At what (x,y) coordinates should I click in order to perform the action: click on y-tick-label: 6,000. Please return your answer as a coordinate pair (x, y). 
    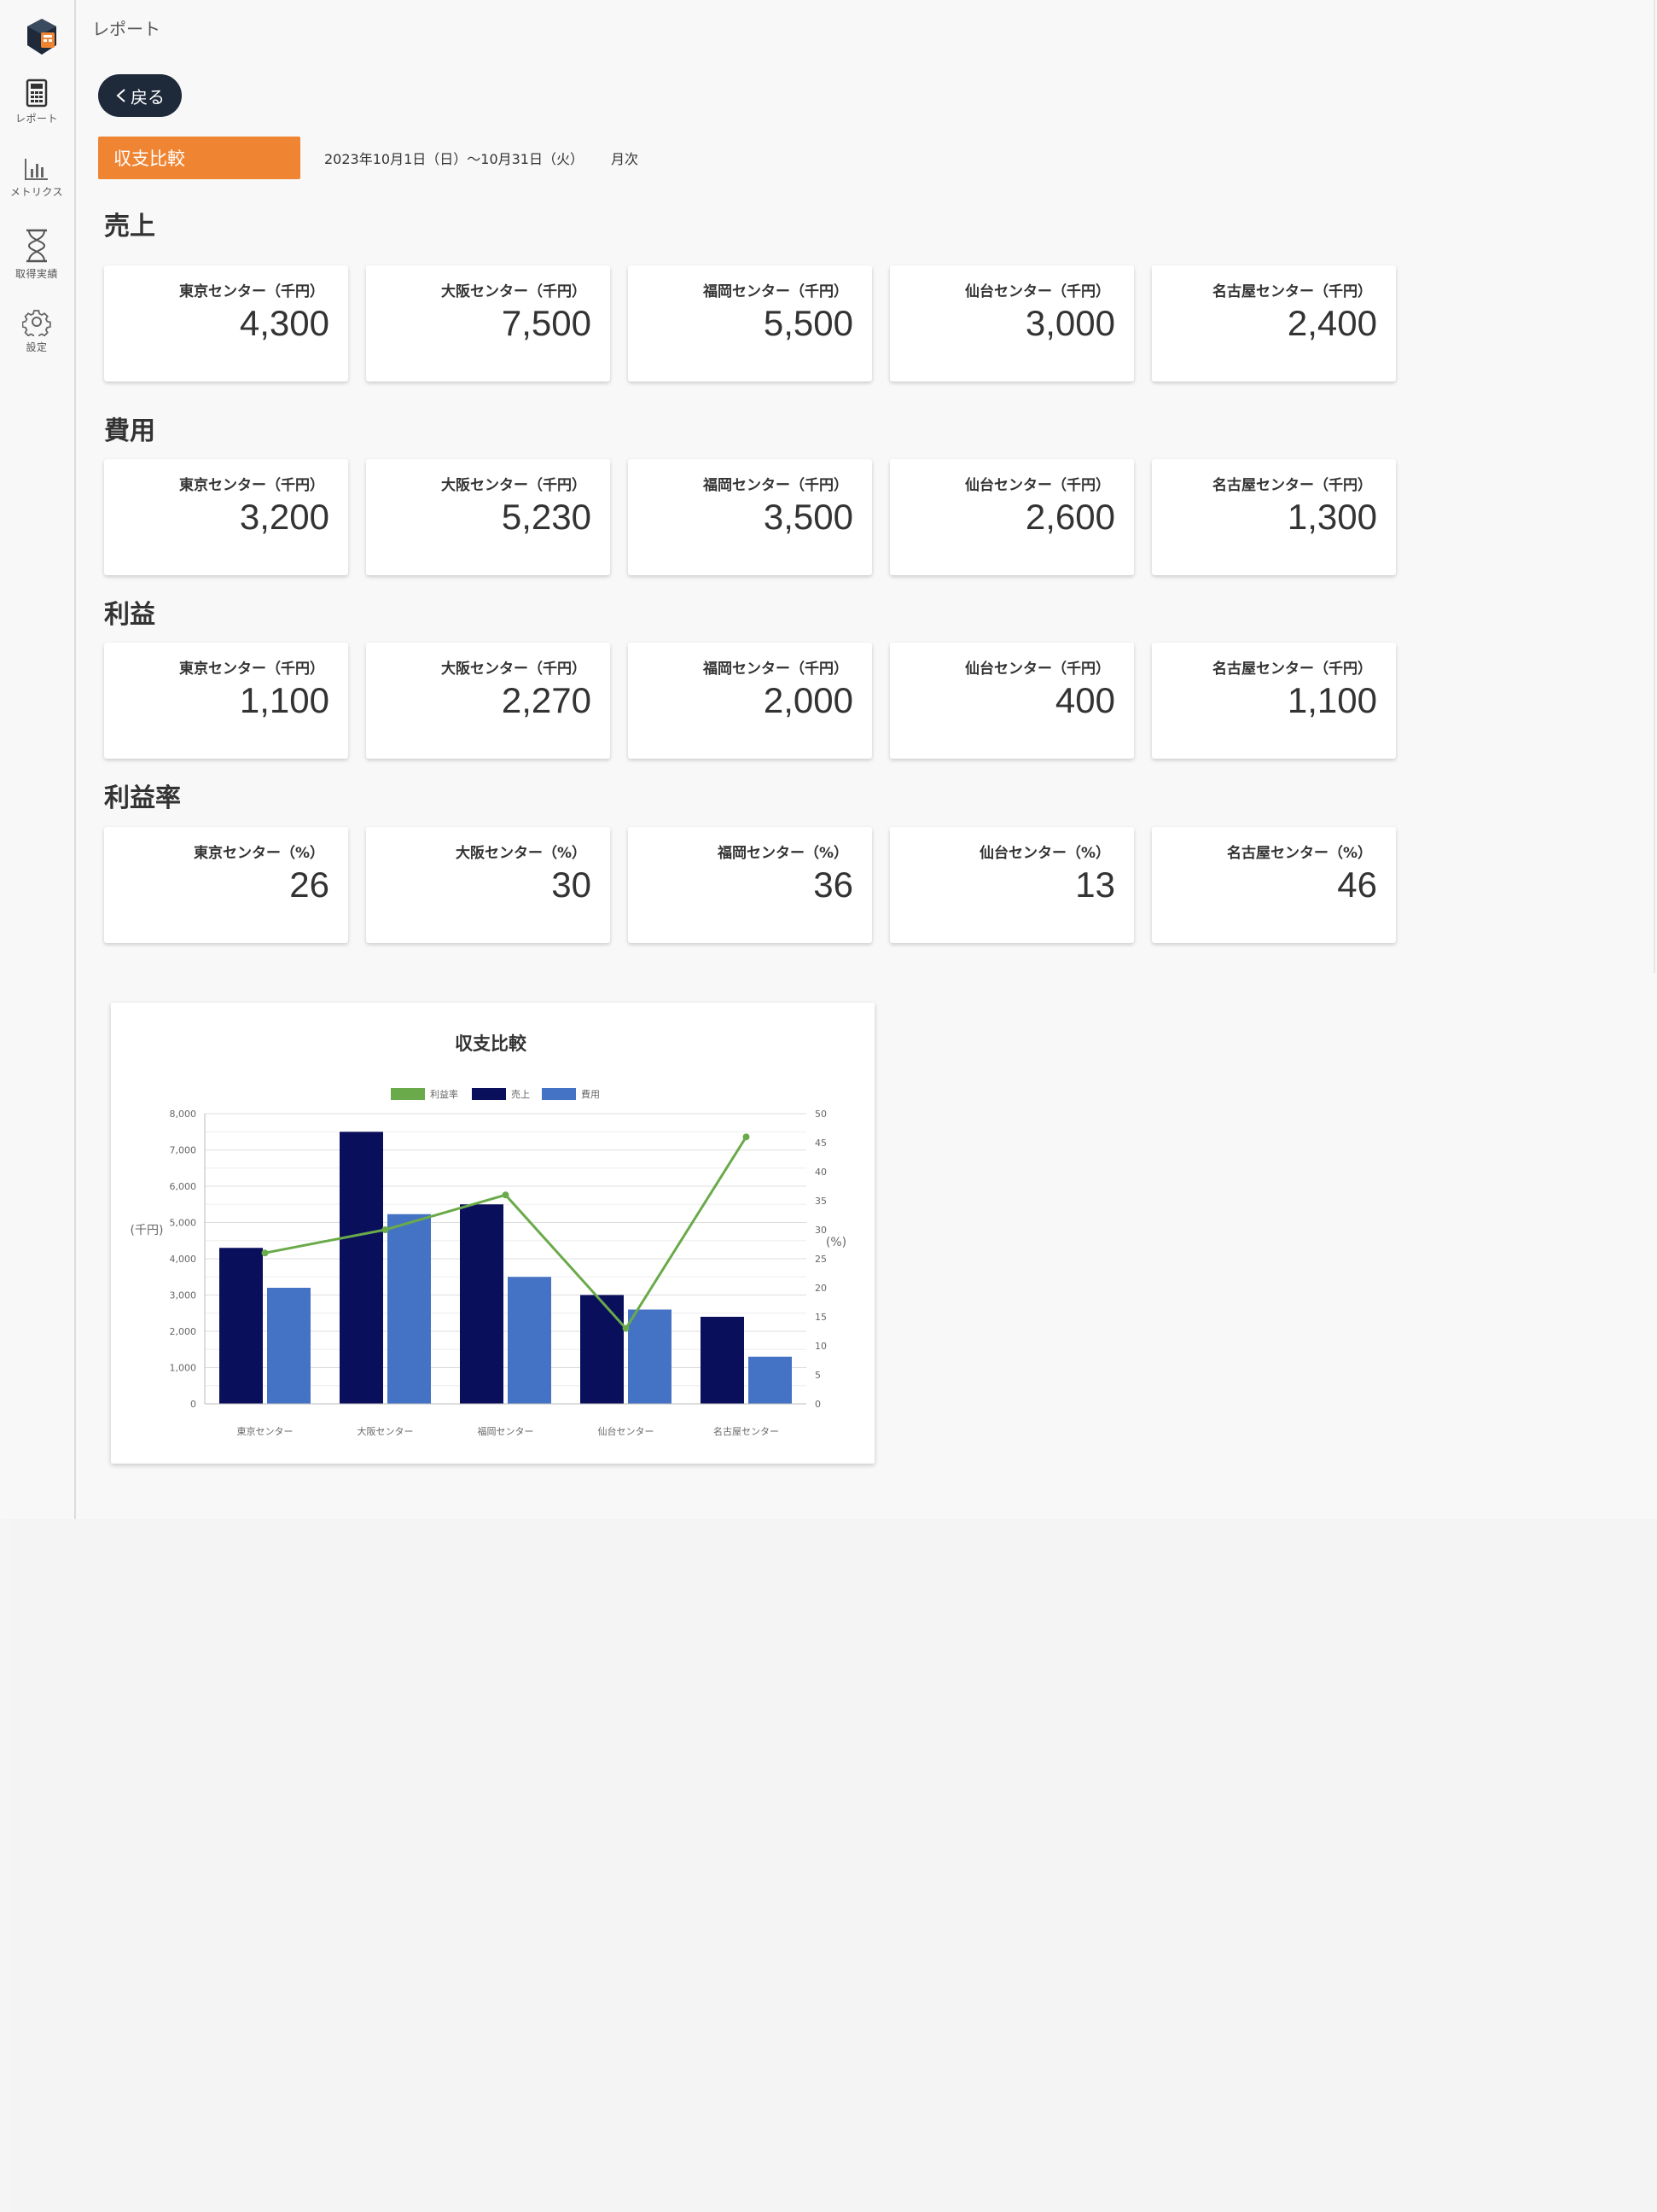
    Looking at the image, I should click on (183, 1186).